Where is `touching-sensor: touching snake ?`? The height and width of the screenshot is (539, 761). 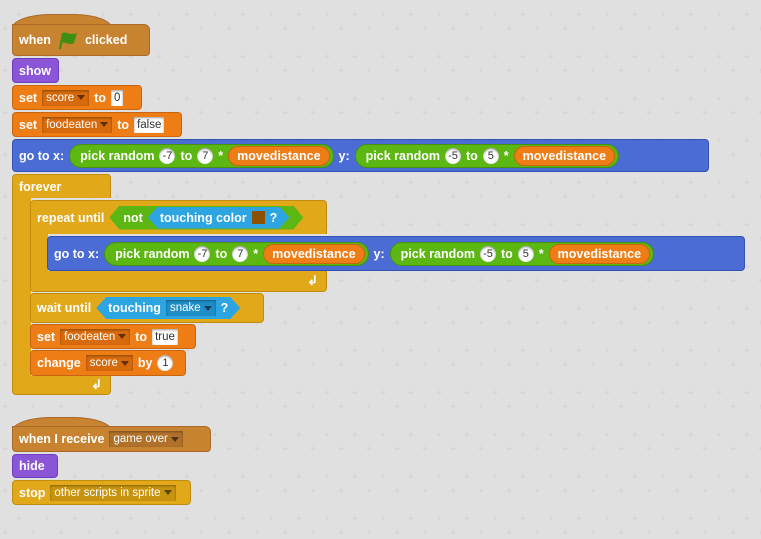 touching-sensor: touching snake ? is located at coordinates (168, 308).